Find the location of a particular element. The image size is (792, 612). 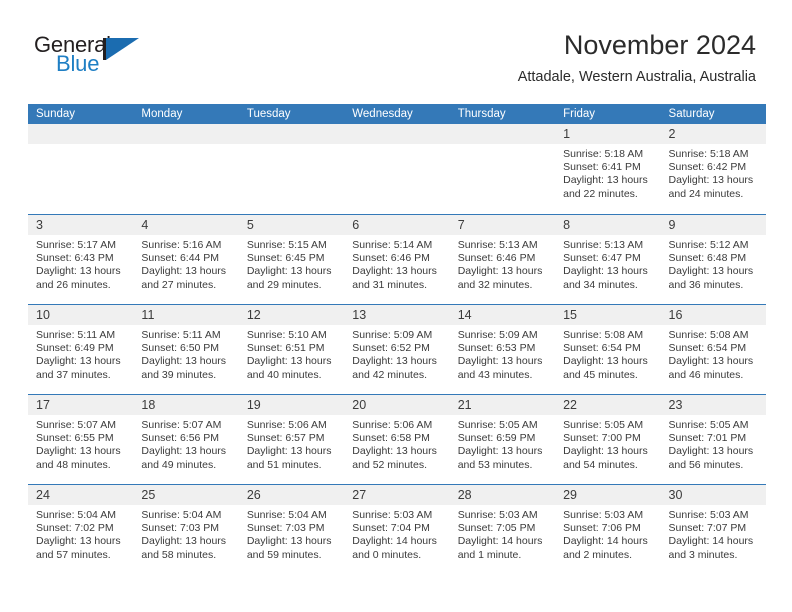

day-number: 14 is located at coordinates (464, 315).